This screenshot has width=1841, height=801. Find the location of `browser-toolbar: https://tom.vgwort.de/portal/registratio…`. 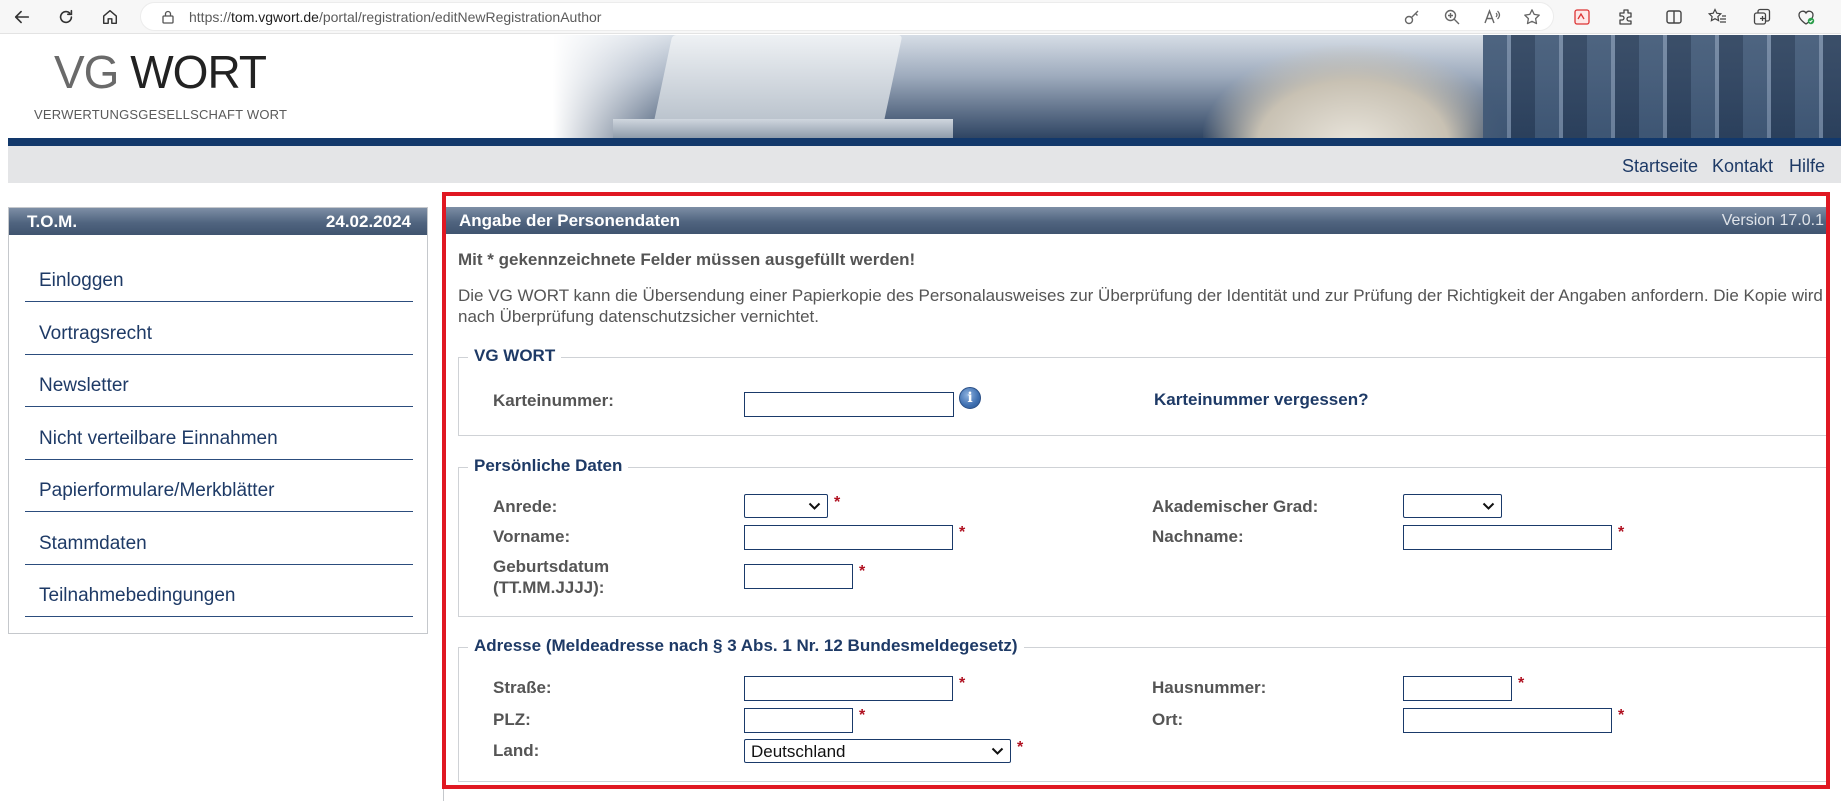

browser-toolbar: https://tom.vgwort.de/portal/registratio… is located at coordinates (920, 17).